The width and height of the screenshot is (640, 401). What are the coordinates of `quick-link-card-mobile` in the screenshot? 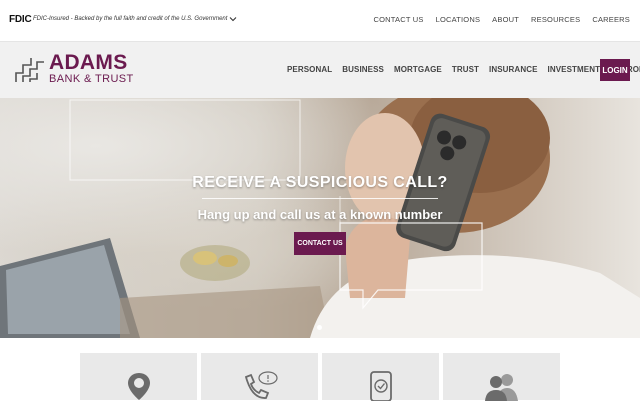 It's located at (380, 377).